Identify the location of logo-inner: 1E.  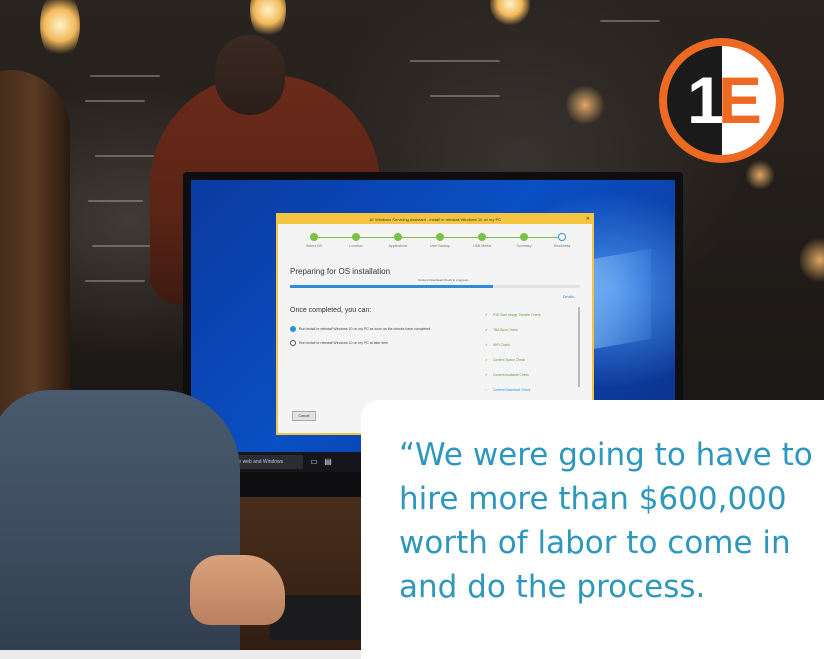
(721, 100).